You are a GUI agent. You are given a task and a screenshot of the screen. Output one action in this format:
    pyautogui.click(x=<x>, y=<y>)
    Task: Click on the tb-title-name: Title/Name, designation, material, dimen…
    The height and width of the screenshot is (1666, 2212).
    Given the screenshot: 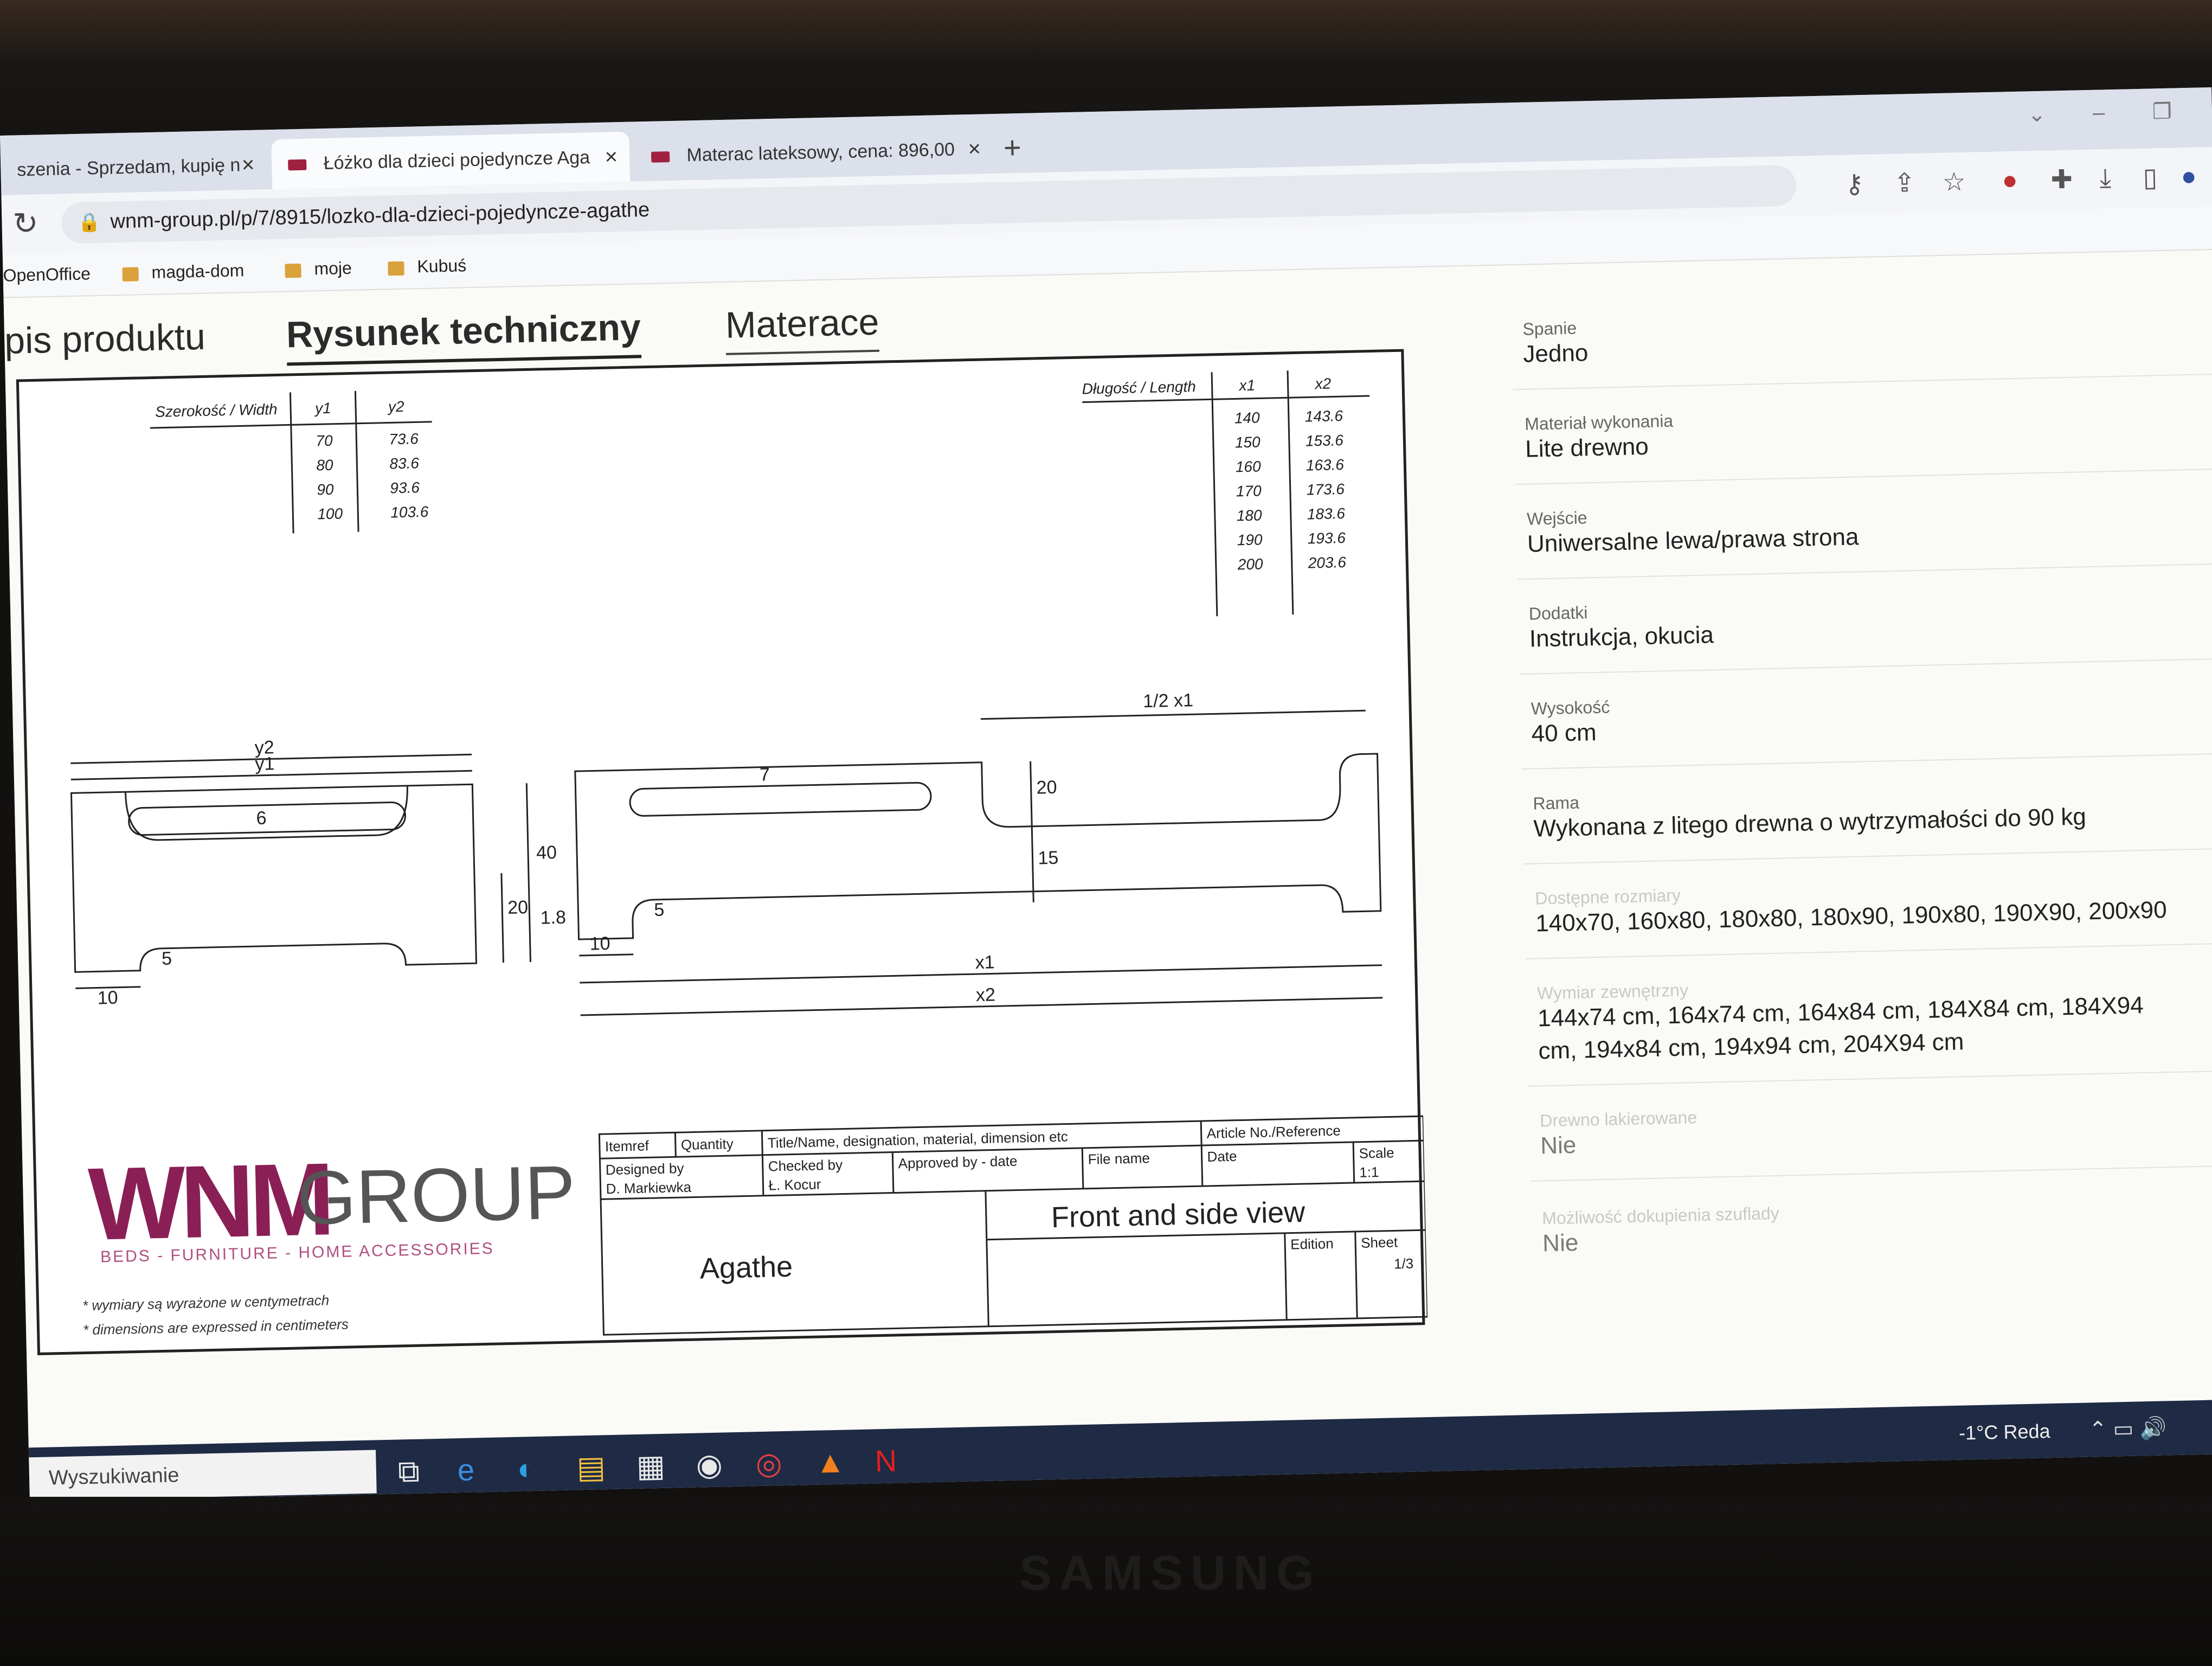 What is the action you would take?
    pyautogui.click(x=918, y=1140)
    